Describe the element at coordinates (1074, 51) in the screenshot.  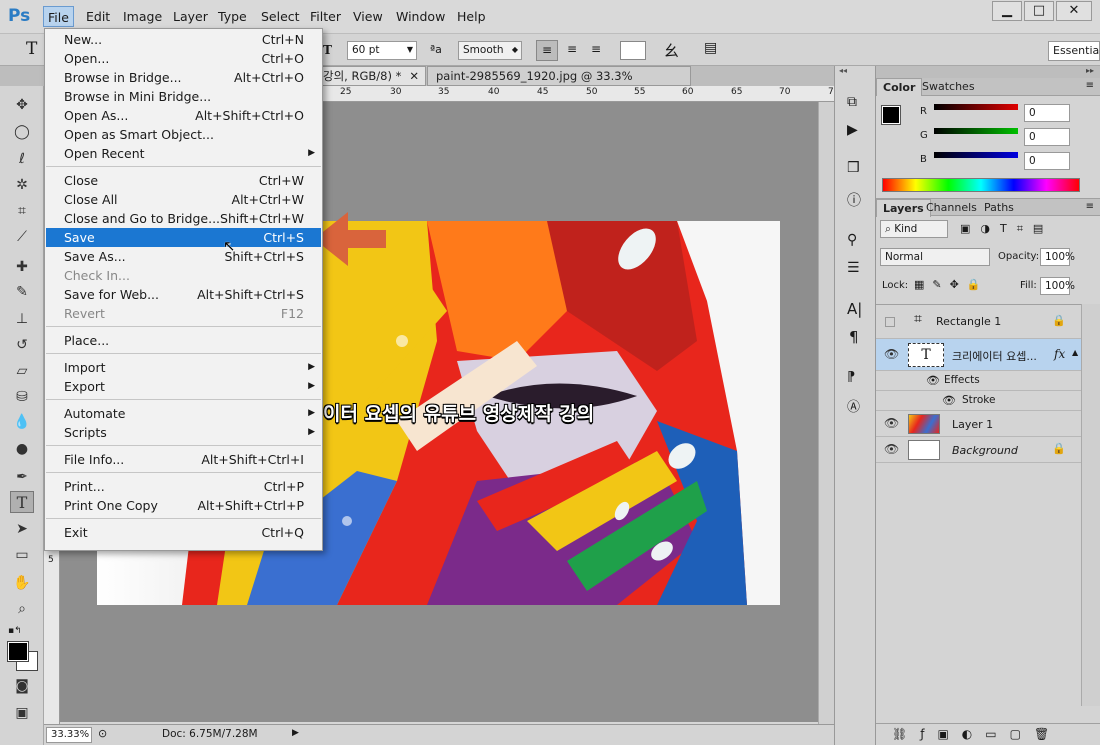
I see `workspace-select: Essential` at that location.